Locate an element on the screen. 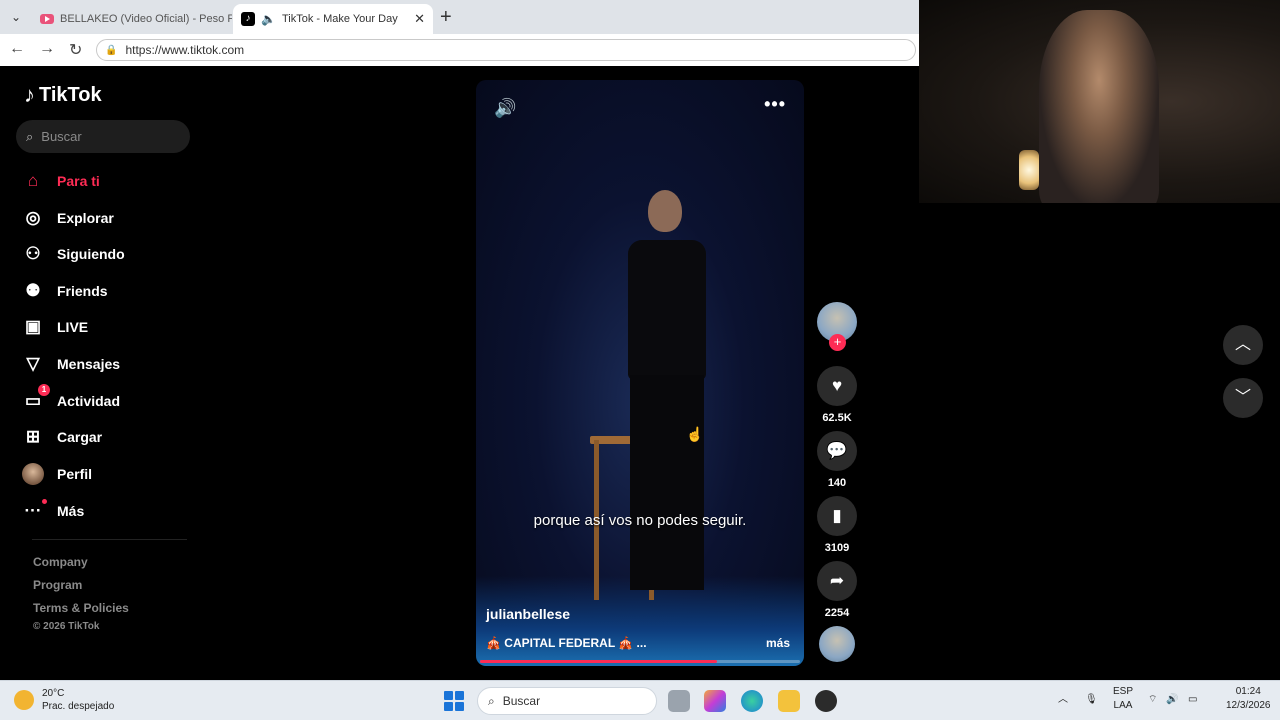 The height and width of the screenshot is (720, 1280). profile-avatar is located at coordinates (33, 474).